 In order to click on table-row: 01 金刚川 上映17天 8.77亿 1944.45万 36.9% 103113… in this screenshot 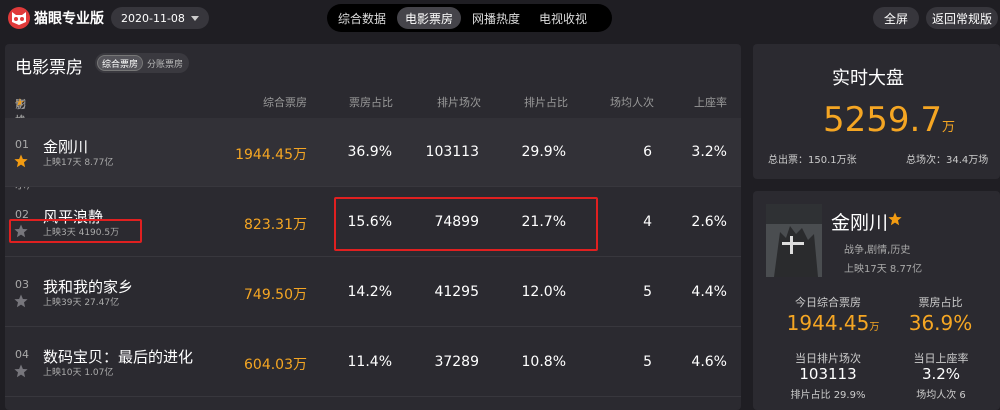, I will do `click(373, 152)`.